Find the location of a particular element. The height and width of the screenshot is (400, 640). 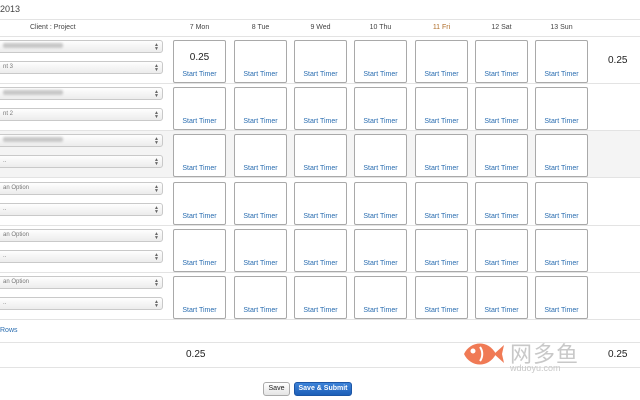

add-rows-link: Rows is located at coordinates (9, 330).